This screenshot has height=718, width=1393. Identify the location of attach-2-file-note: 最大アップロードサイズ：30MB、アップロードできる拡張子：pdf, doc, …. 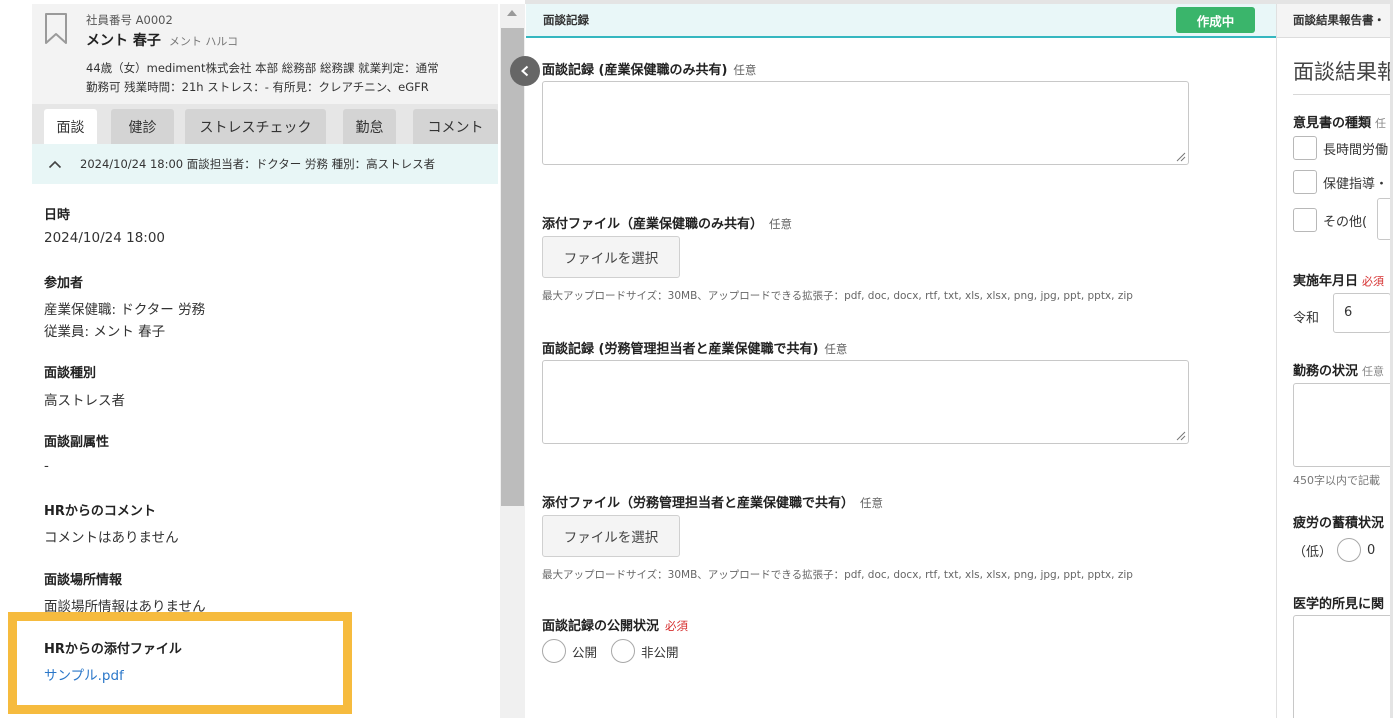
(837, 575).